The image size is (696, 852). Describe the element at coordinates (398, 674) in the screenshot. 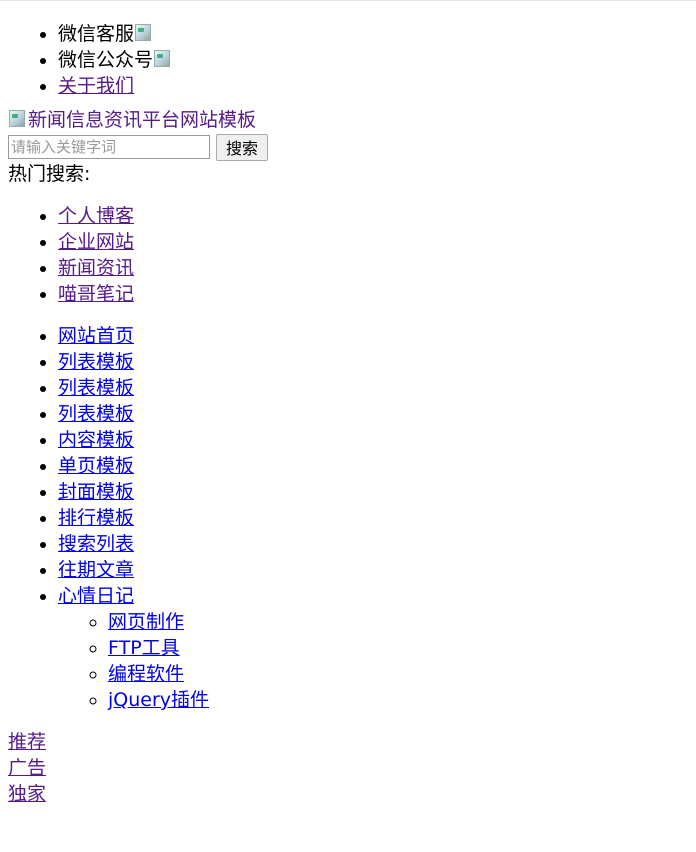

I see `submenu-item: 编程软件` at that location.